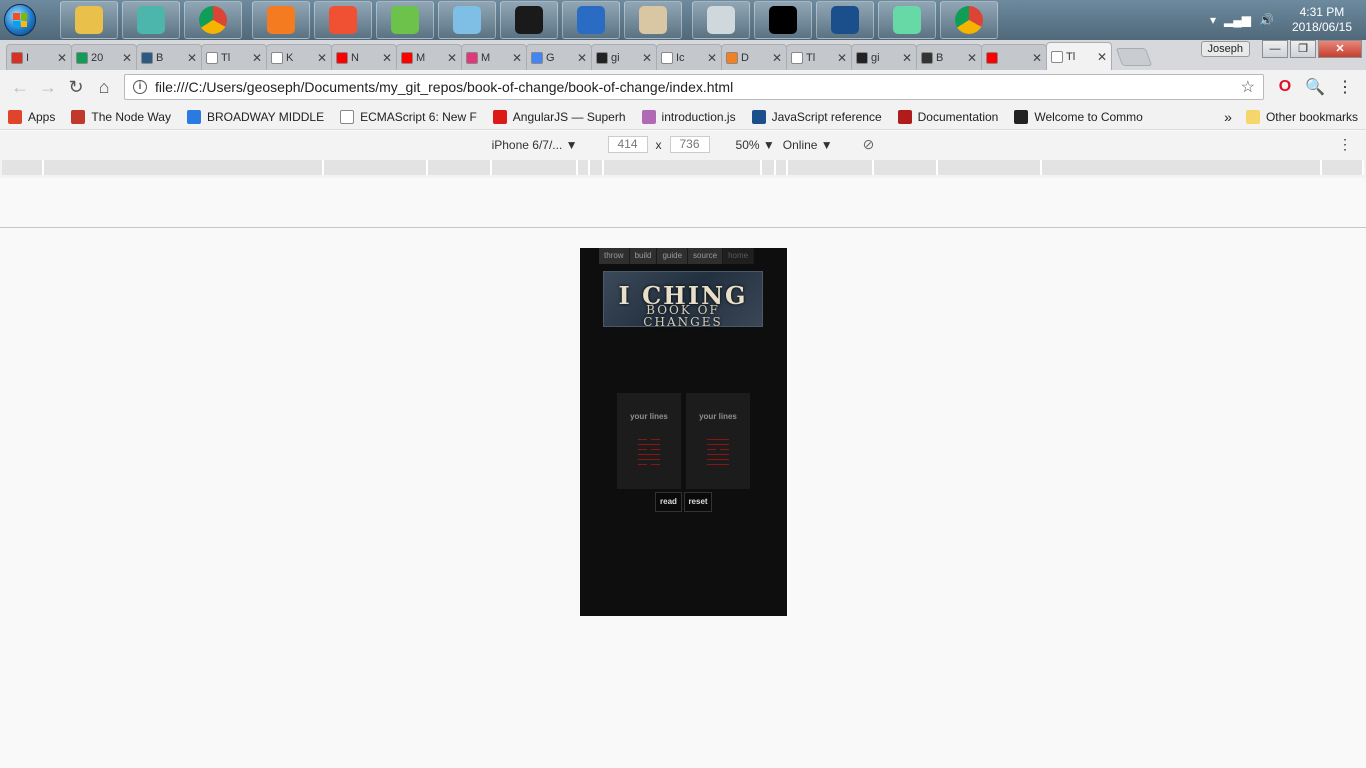 The height and width of the screenshot is (768, 1366). I want to click on chrome-menu-button: ⋮, so click(1345, 87).